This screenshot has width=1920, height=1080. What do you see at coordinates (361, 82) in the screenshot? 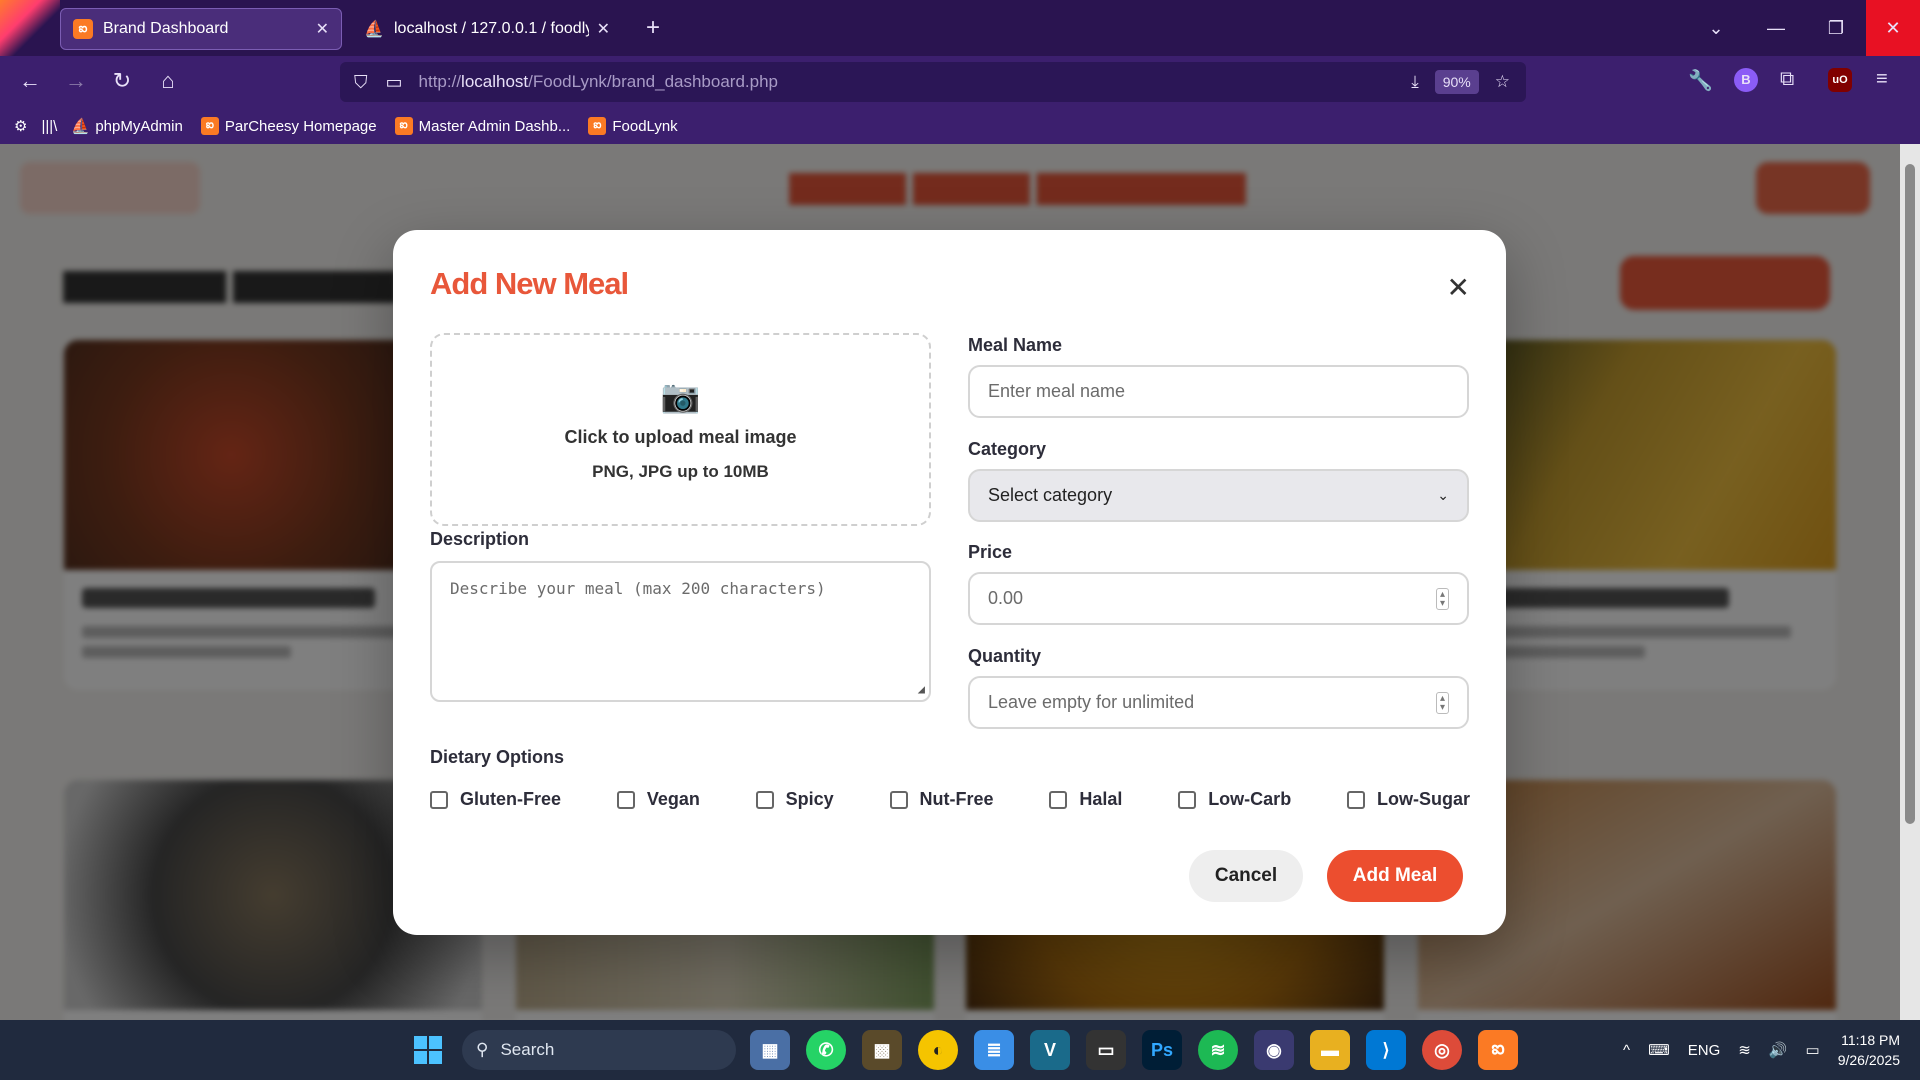
I see `tracking-protection-icon: ⛉` at bounding box center [361, 82].